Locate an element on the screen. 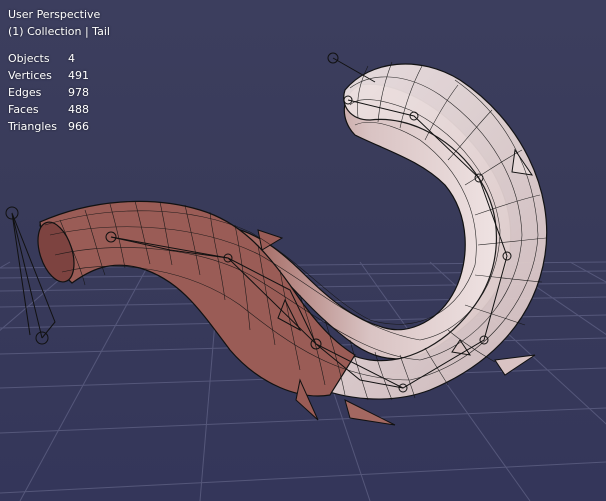  stat-value: 491 is located at coordinates (78, 75).